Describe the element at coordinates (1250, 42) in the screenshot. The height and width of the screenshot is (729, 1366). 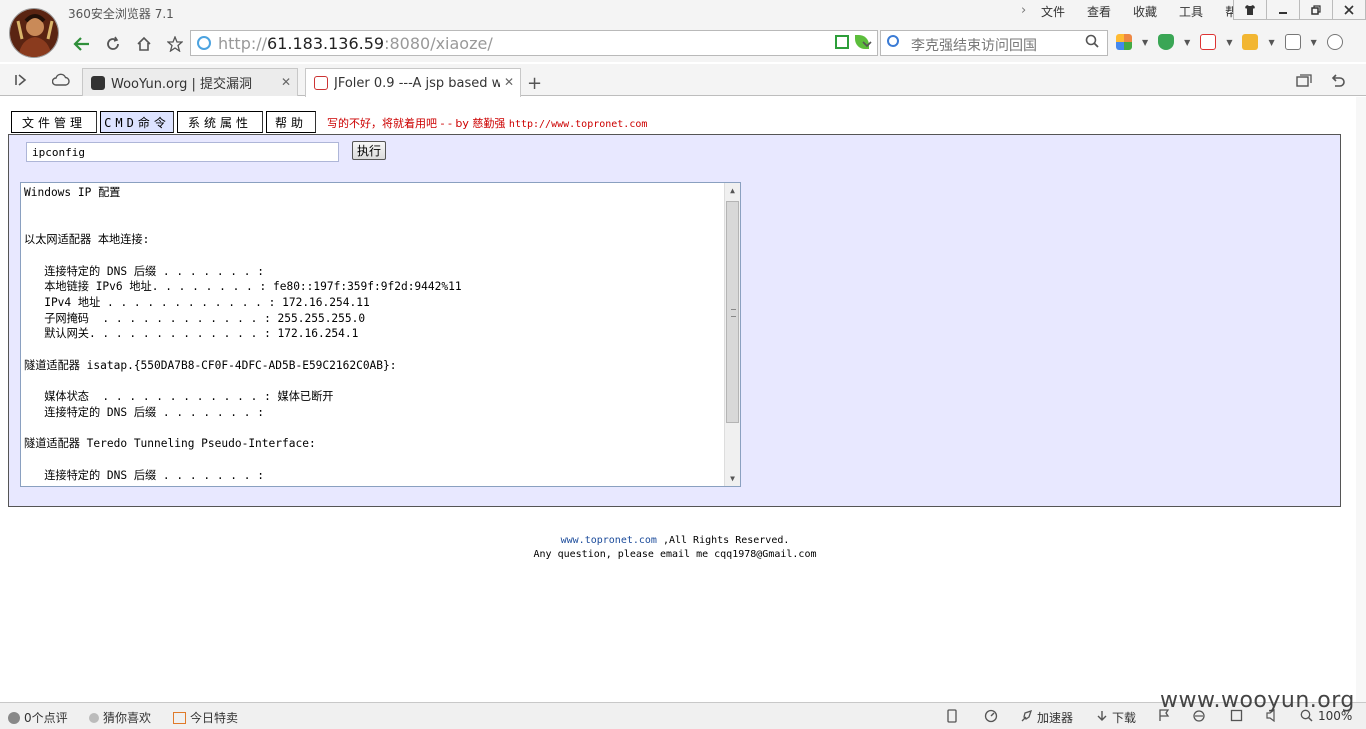
I see `gift-icon` at that location.